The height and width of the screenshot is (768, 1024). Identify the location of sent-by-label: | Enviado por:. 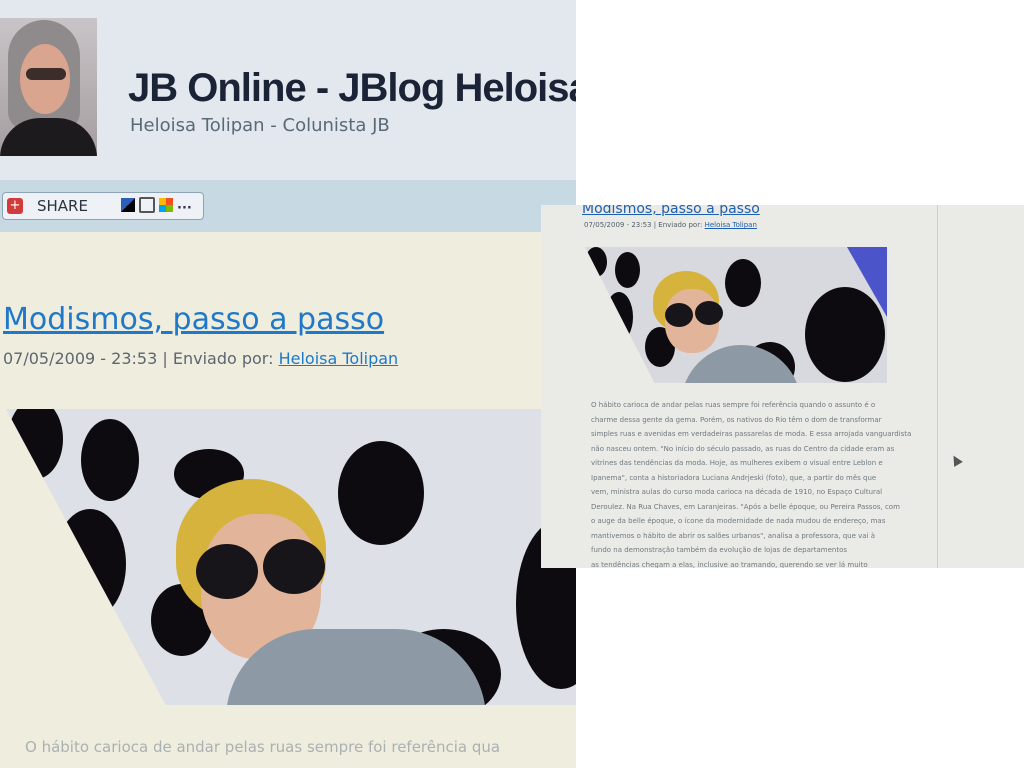
(218, 358).